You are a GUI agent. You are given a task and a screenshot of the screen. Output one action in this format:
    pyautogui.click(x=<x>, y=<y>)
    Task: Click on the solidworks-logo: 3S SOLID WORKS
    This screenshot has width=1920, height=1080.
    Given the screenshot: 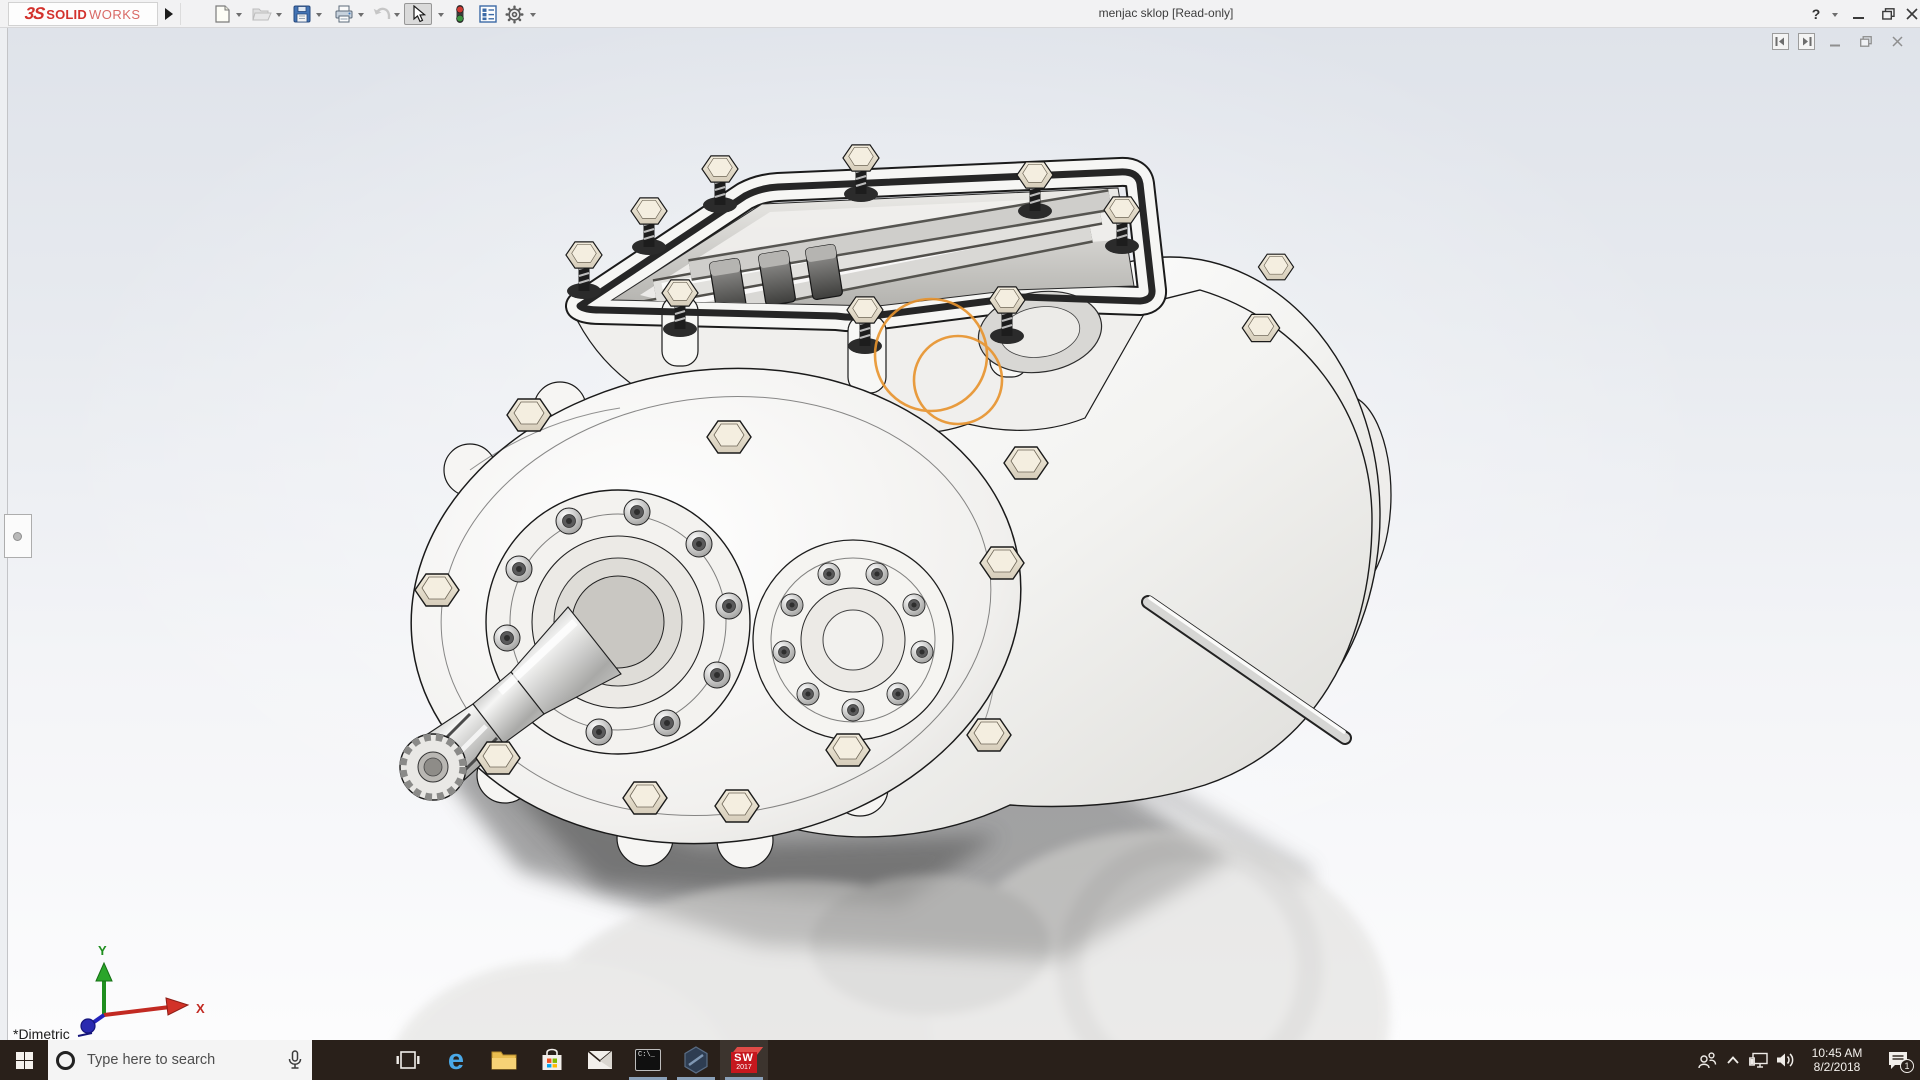 What is the action you would take?
    pyautogui.click(x=83, y=14)
    